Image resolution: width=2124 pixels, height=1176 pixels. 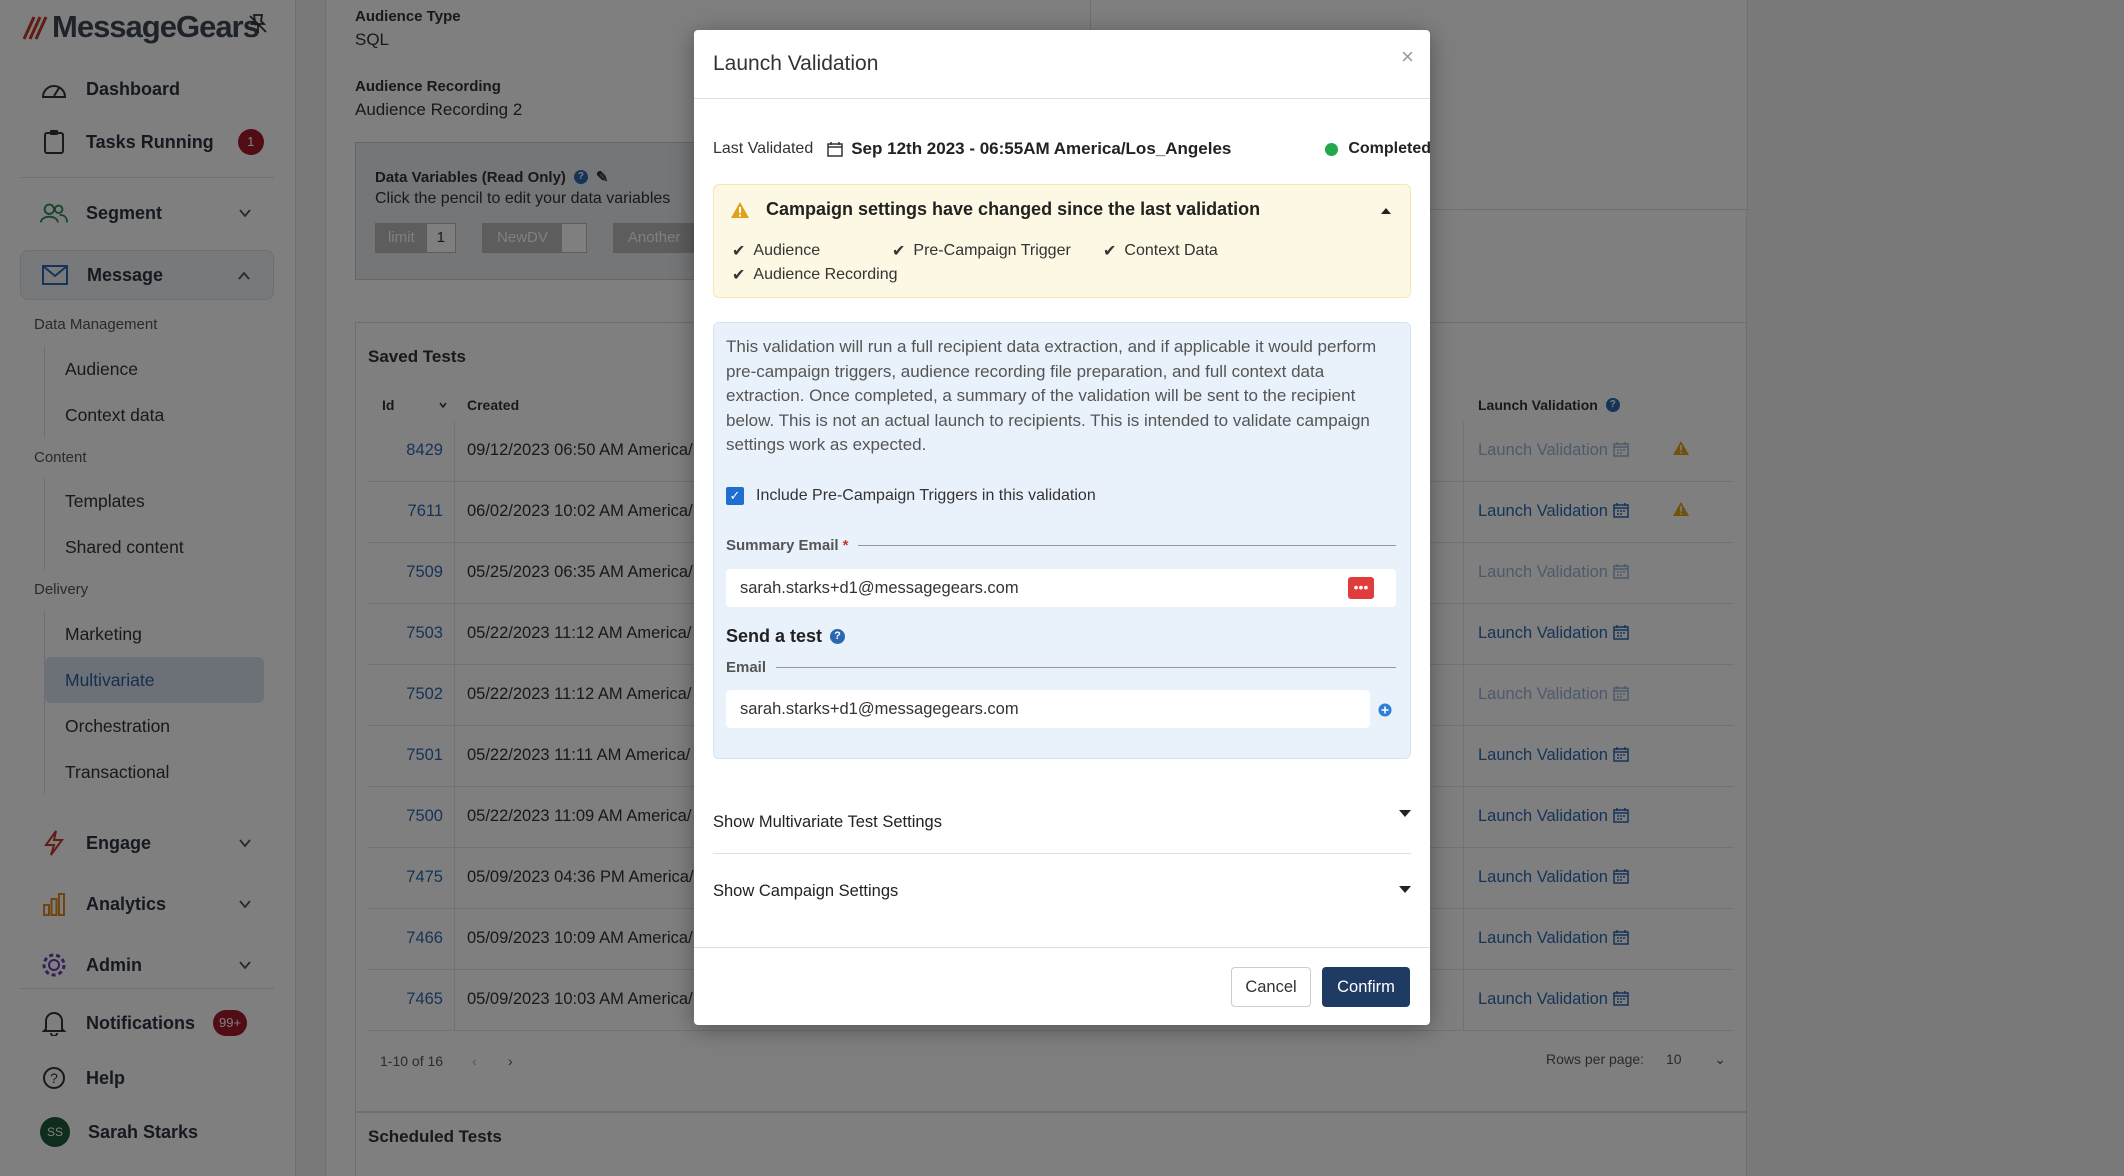 I want to click on send-test-heading: Send a test ?, so click(x=786, y=636).